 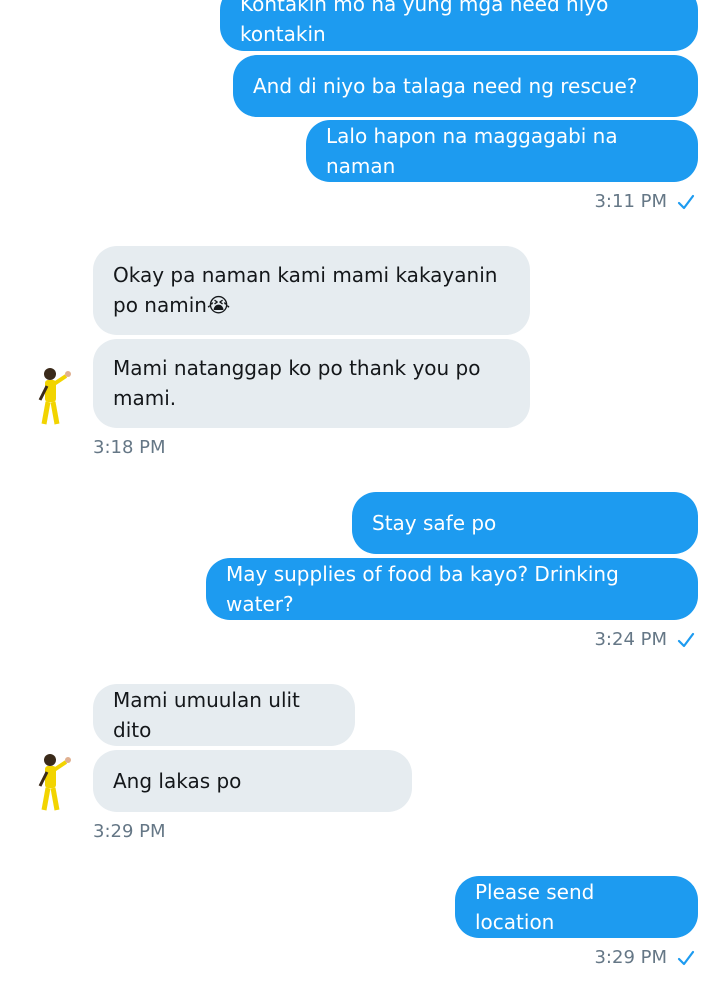 I want to click on sent-message: Please send location, so click(x=576, y=907).